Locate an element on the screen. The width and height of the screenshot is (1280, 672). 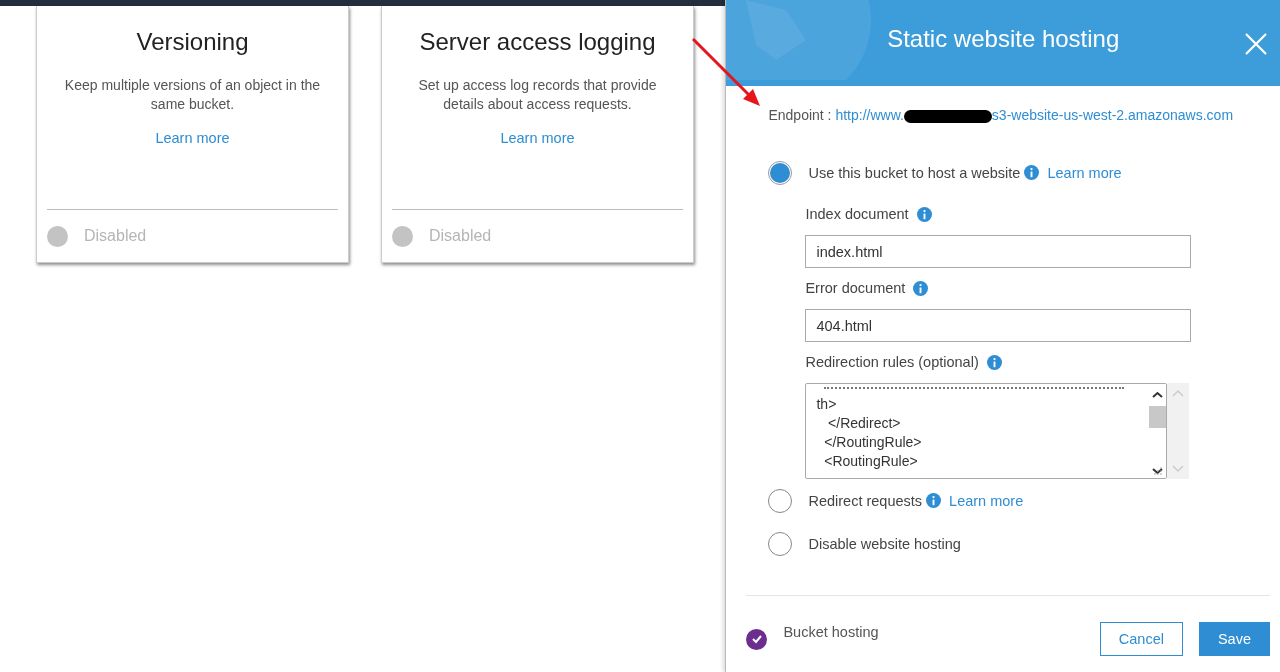
code-line: </Redirect> is located at coordinates (864, 423).